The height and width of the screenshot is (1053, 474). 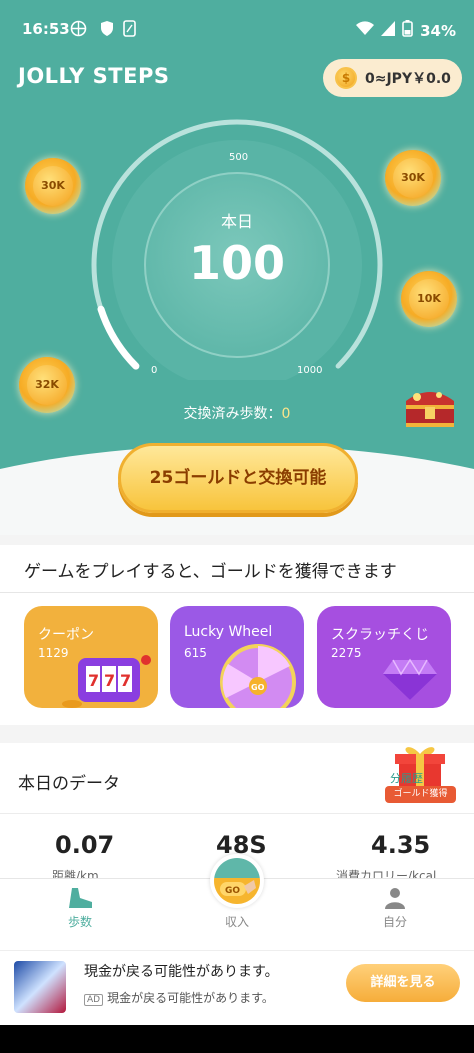 I want to click on ad-subtitle-row: AD 現金が戻る可能性があります。, so click(x=179, y=997).